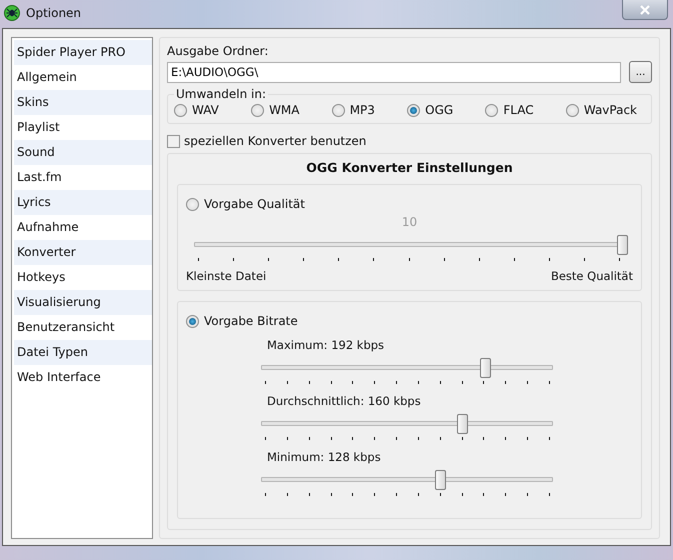  Describe the element at coordinates (344, 401) in the screenshot. I see `slider-label: Durchschnittlich: 160 kbps` at that location.